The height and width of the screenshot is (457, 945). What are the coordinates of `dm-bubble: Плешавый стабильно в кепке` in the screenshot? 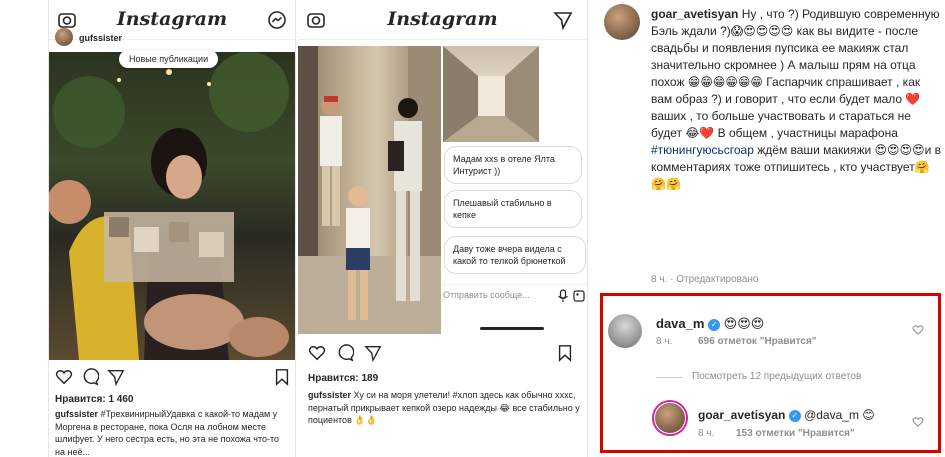 It's located at (513, 209).